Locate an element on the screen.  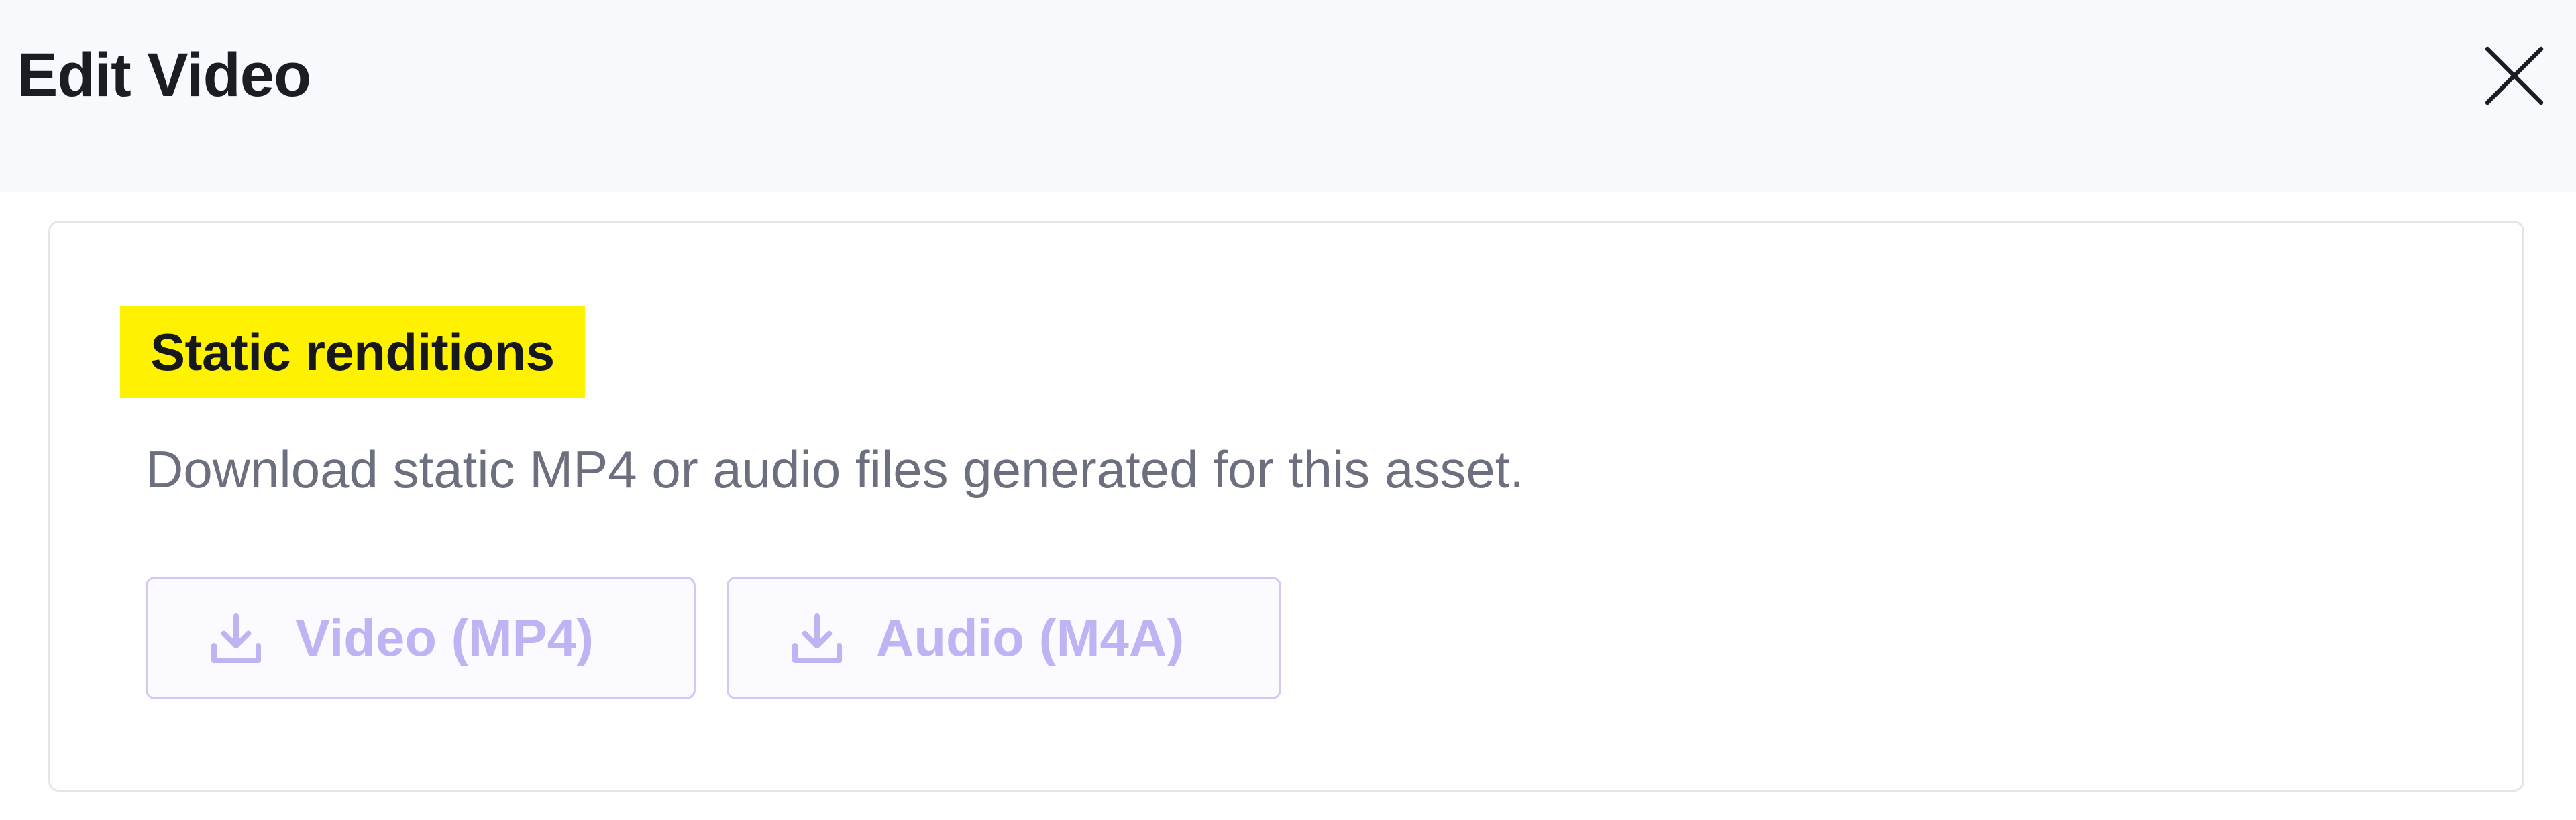
close-button is located at coordinates (2514, 75).